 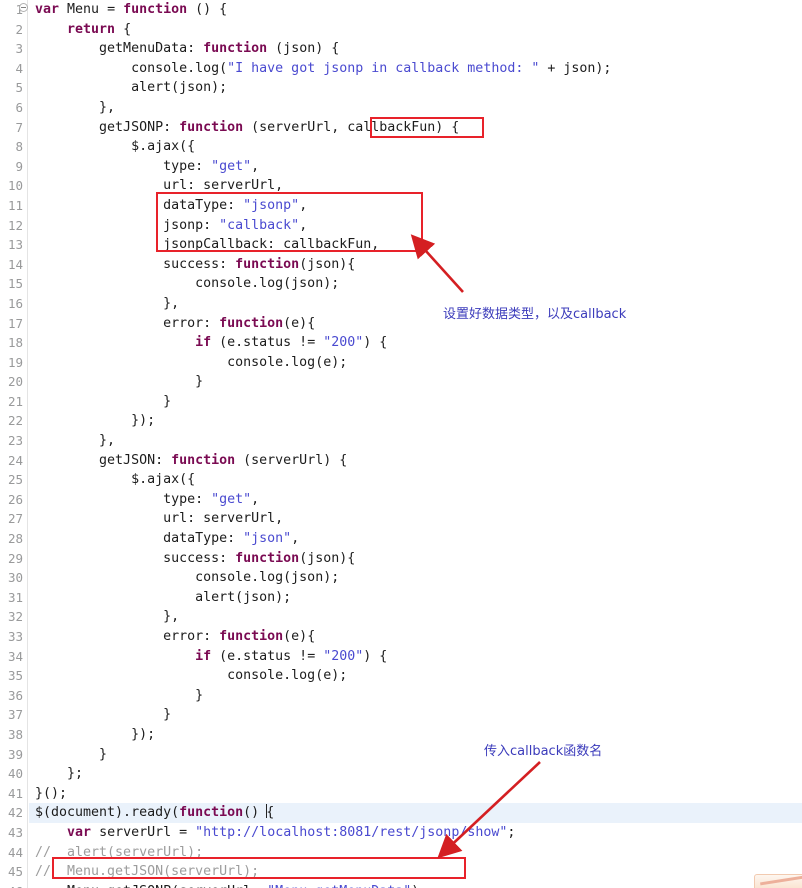 What do you see at coordinates (15, 480) in the screenshot?
I see `line-number: 25` at bounding box center [15, 480].